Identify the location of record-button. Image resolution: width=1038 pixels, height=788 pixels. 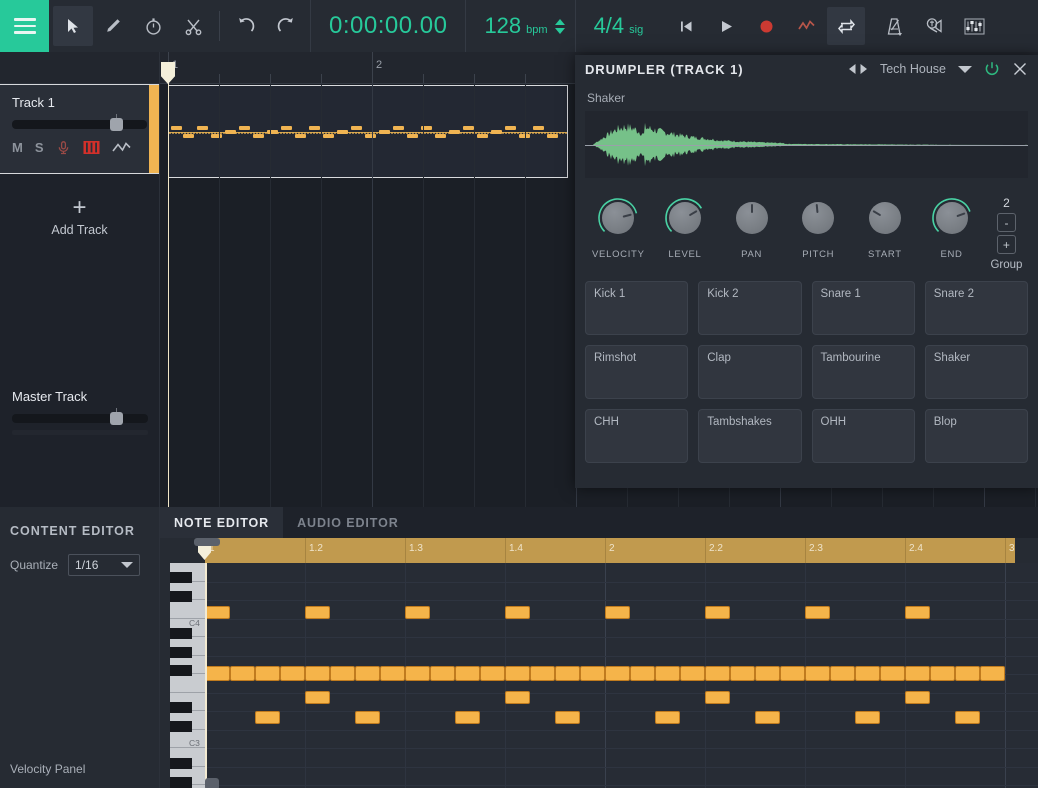
(766, 26).